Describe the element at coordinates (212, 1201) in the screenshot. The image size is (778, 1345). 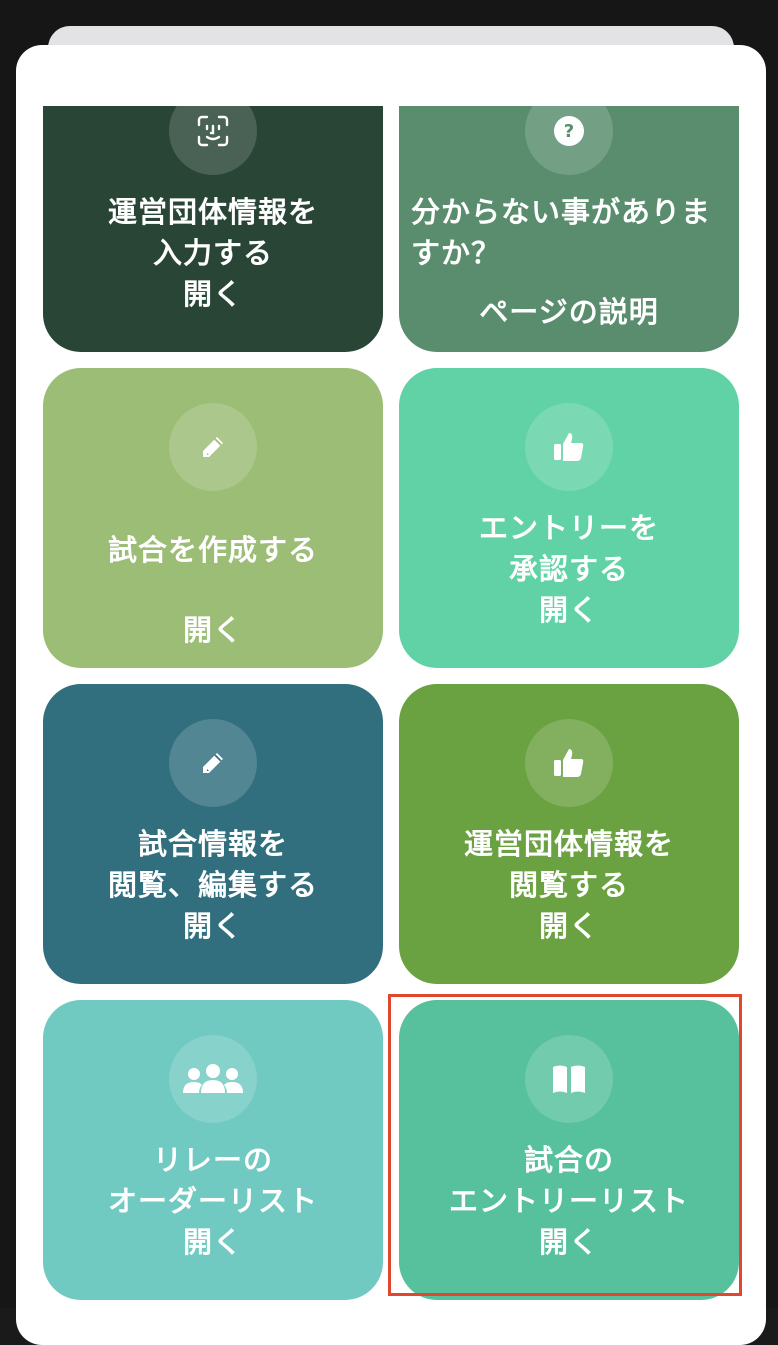
I see `tile-title-line: オーダーリスト` at that location.